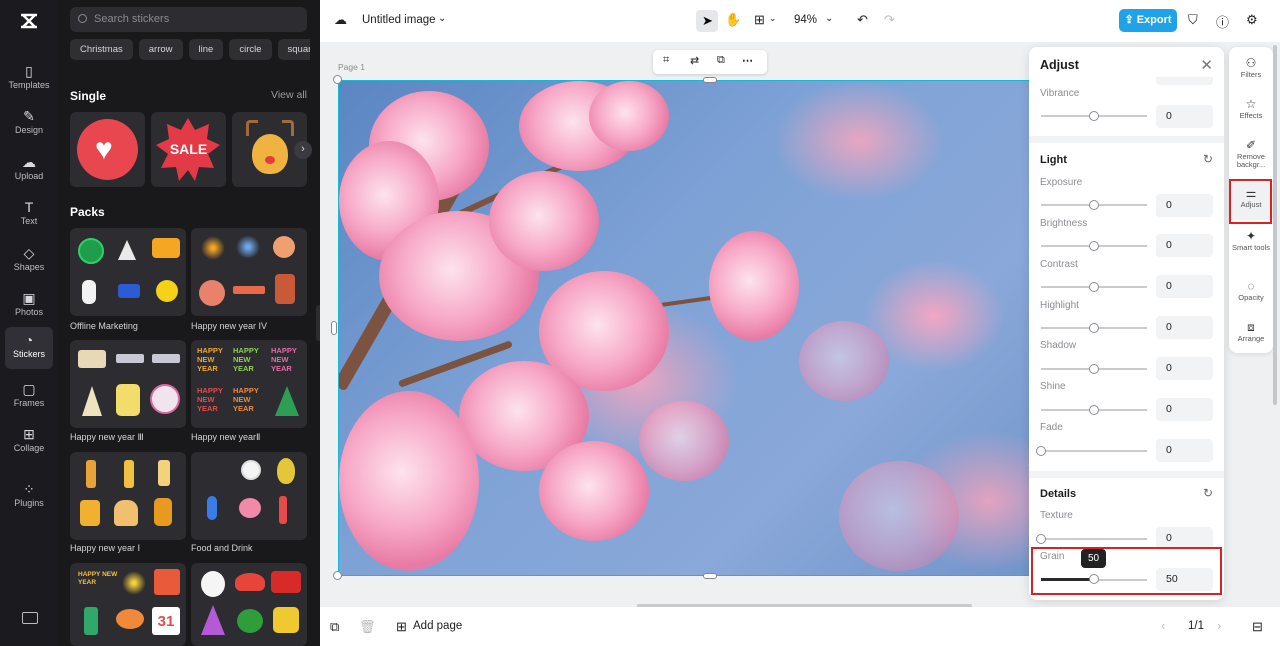 The height and width of the screenshot is (646, 1280). Describe the element at coordinates (1060, 93) in the screenshot. I see `vibrance-label: Vibrance` at that location.